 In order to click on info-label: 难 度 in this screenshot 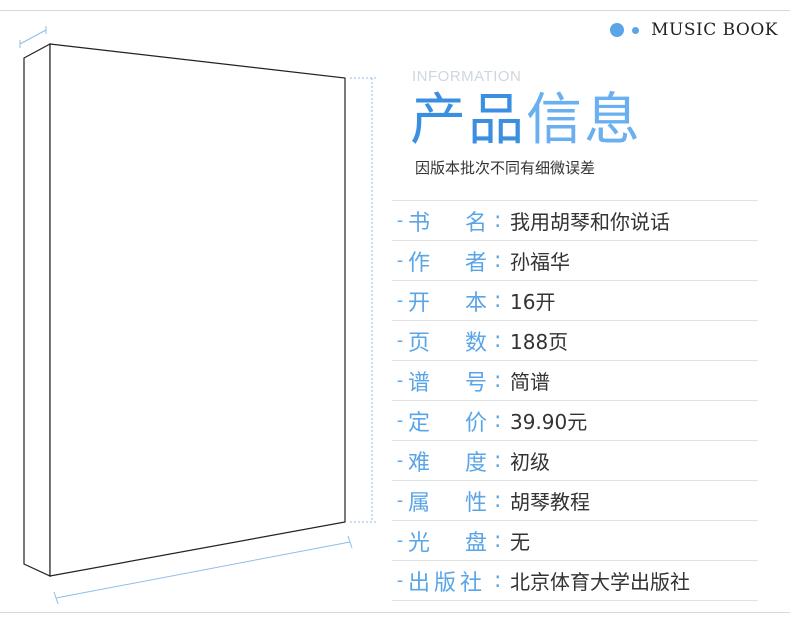, I will do `click(451, 463)`.